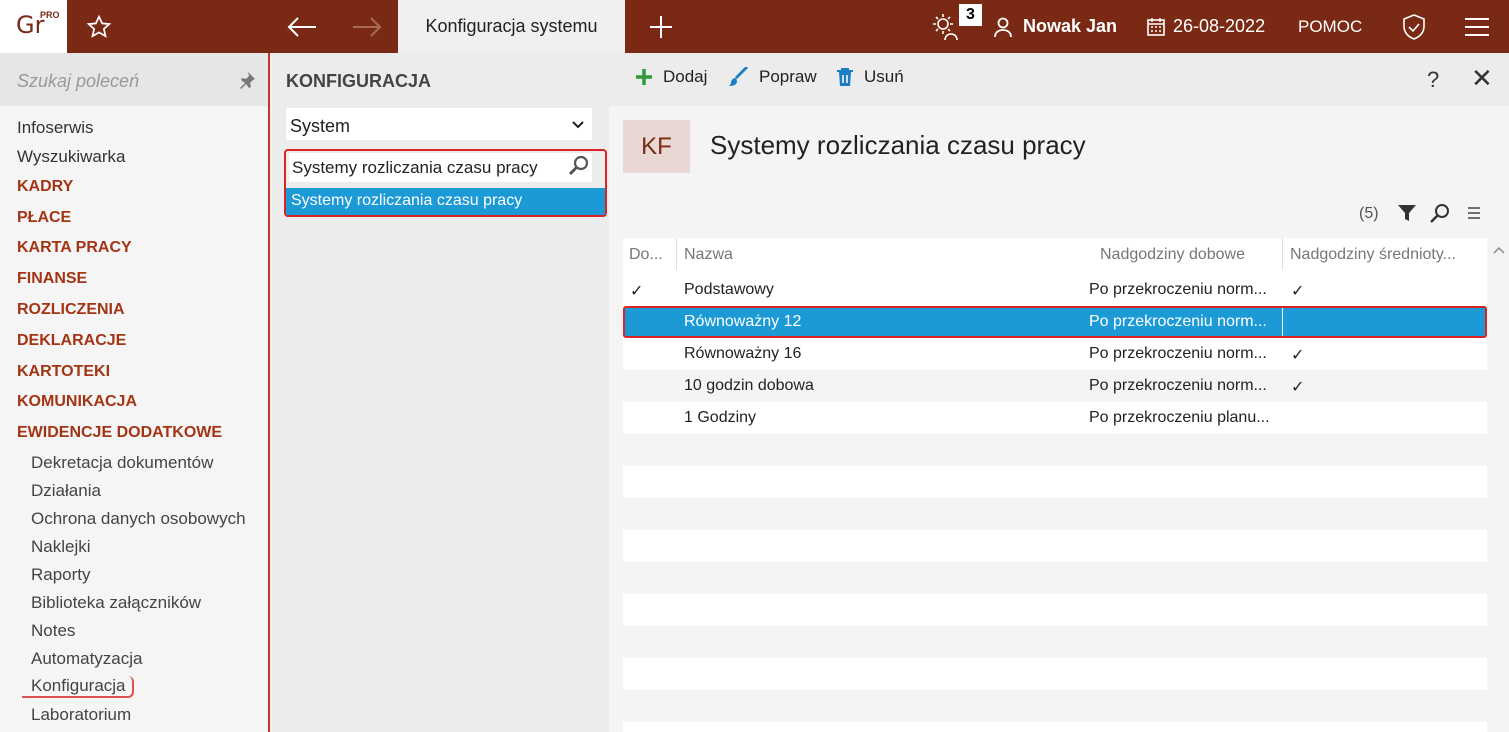  What do you see at coordinates (71, 310) in the screenshot?
I see `nav-cat-rozliczenia: ROZLICZENIA` at bounding box center [71, 310].